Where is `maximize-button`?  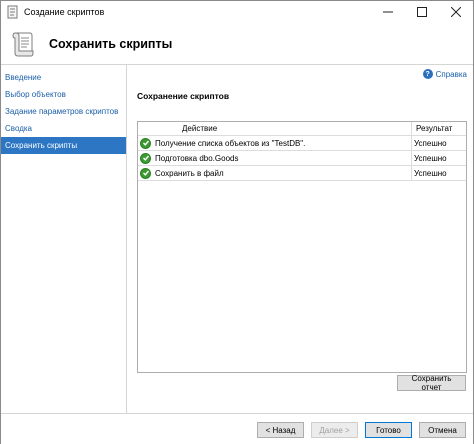 maximize-button is located at coordinates (422, 12).